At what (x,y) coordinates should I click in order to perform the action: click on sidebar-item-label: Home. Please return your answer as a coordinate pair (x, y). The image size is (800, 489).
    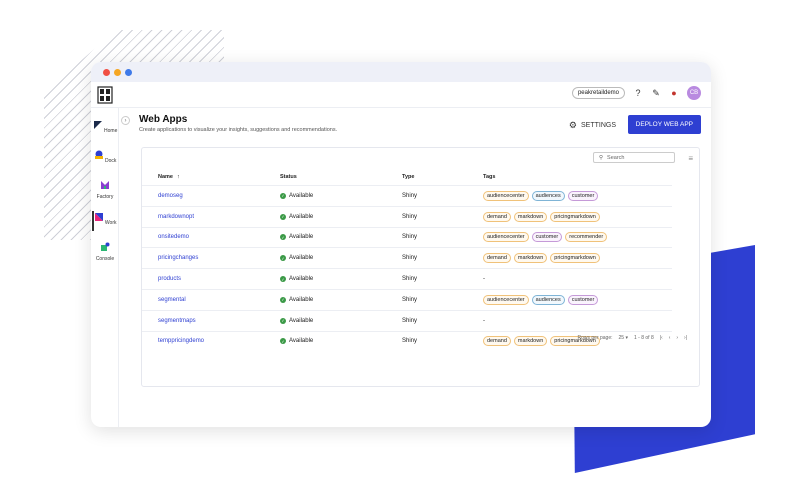
    Looking at the image, I should click on (111, 131).